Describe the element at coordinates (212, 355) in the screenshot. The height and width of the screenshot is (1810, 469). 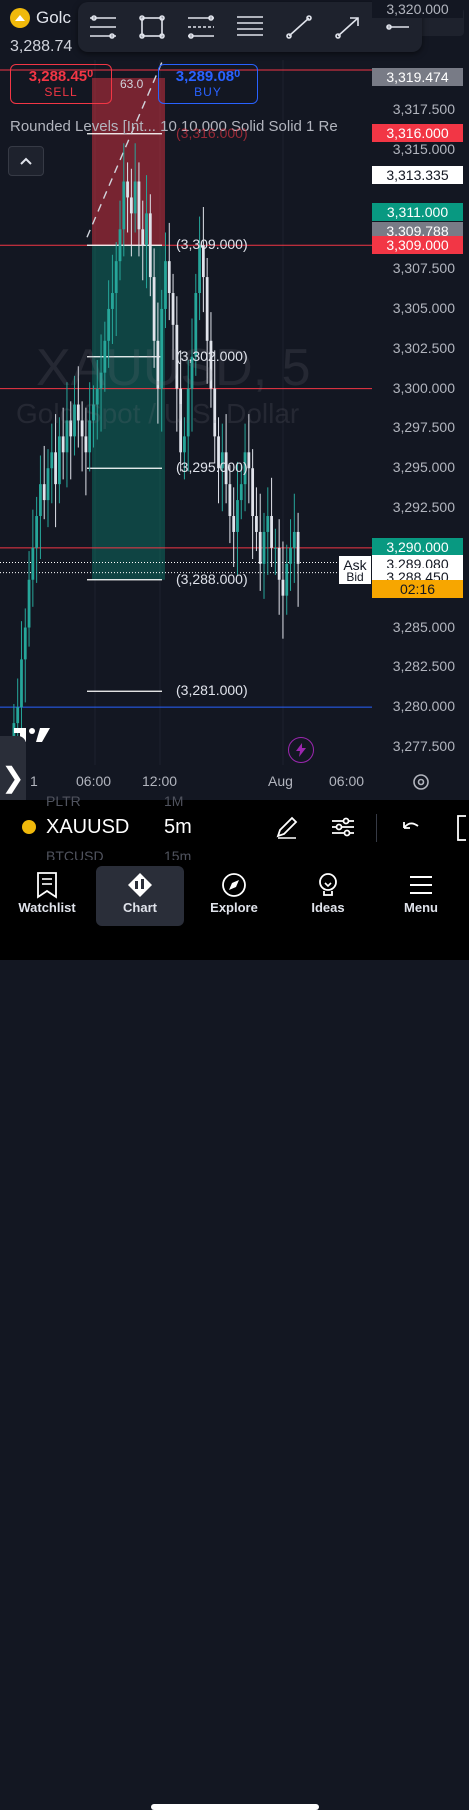
I see `fib-level-label: (3,302.000)` at that location.